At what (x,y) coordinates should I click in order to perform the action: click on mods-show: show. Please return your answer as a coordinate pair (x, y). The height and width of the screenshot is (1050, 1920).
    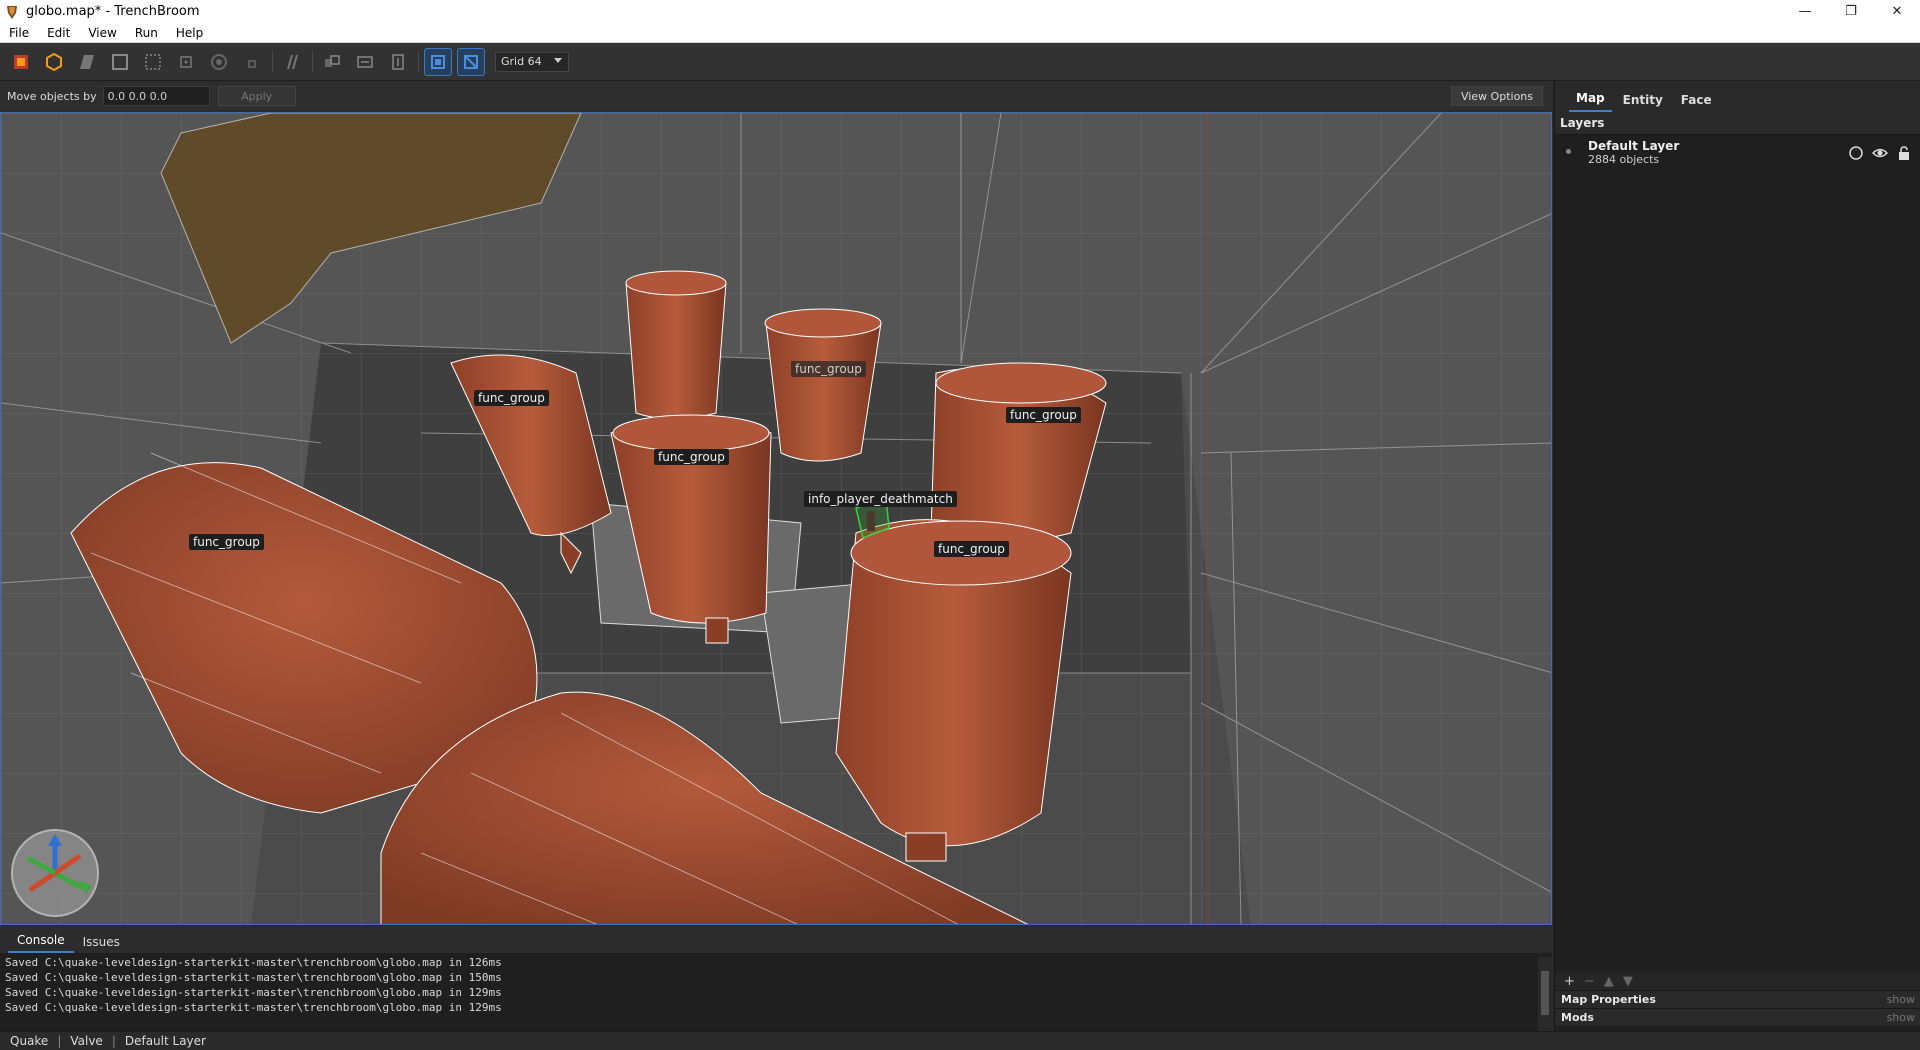
    Looking at the image, I should click on (1901, 1017).